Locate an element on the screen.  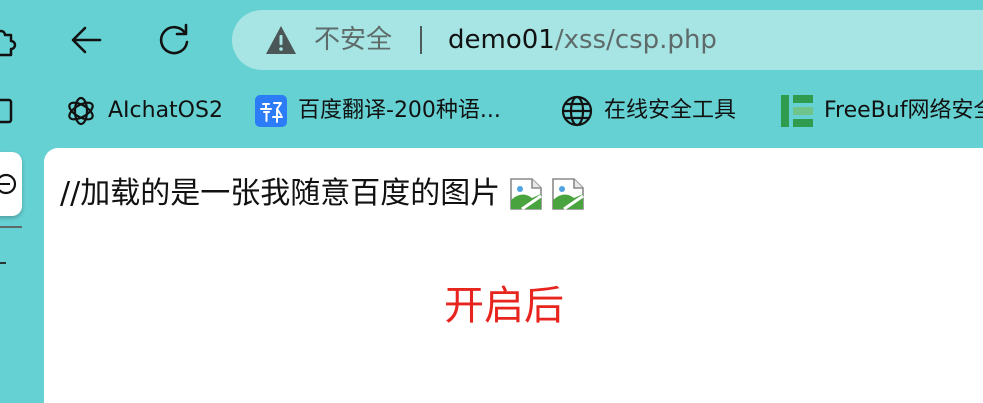
freebuf-logo-icon is located at coordinates (797, 111).